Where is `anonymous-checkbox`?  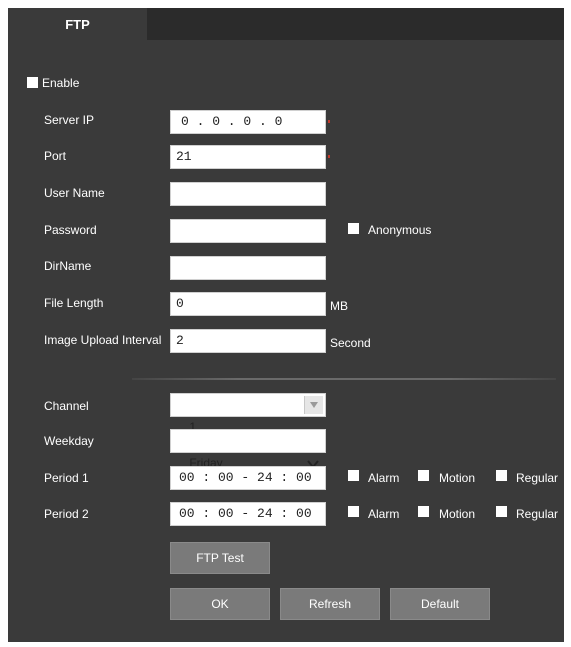
anonymous-checkbox is located at coordinates (353, 228).